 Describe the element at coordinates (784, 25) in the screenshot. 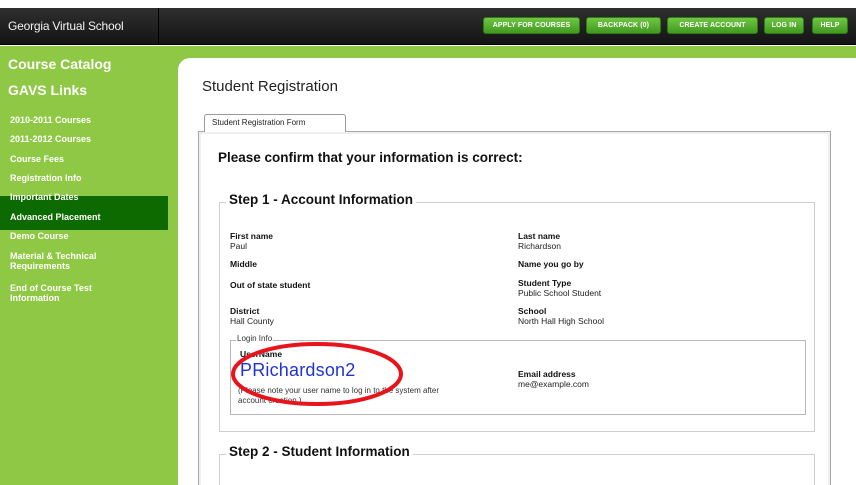

I see `log-in-button: LOG IN` at that location.